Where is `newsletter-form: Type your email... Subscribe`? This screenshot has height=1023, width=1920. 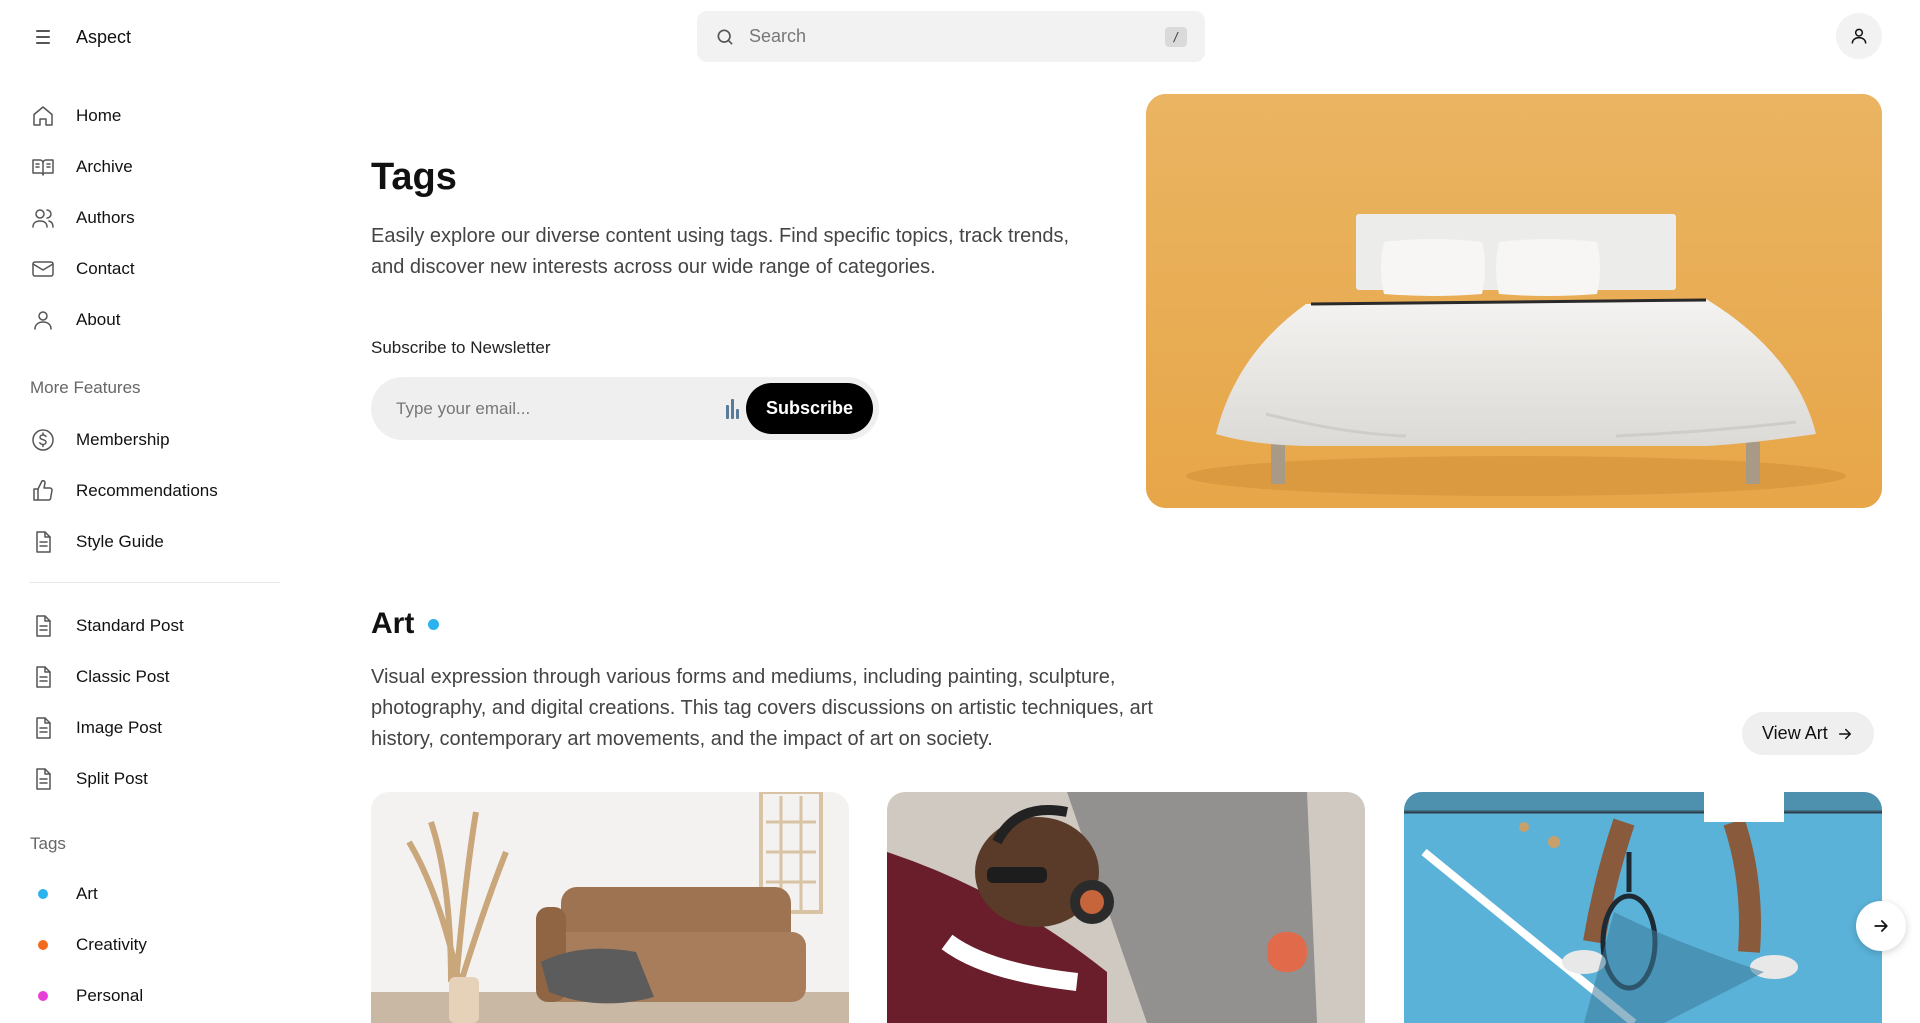 newsletter-form: Type your email... Subscribe is located at coordinates (625, 408).